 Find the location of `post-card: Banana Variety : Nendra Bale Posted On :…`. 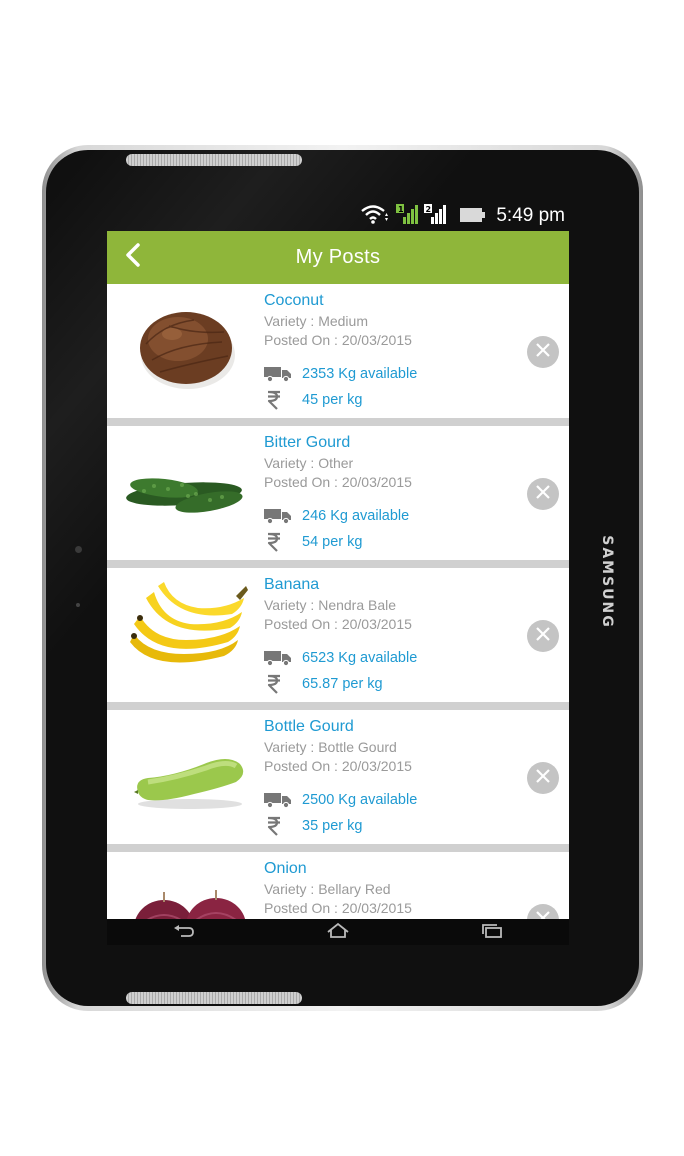

post-card: Banana Variety : Nendra Bale Posted On :… is located at coordinates (338, 635).